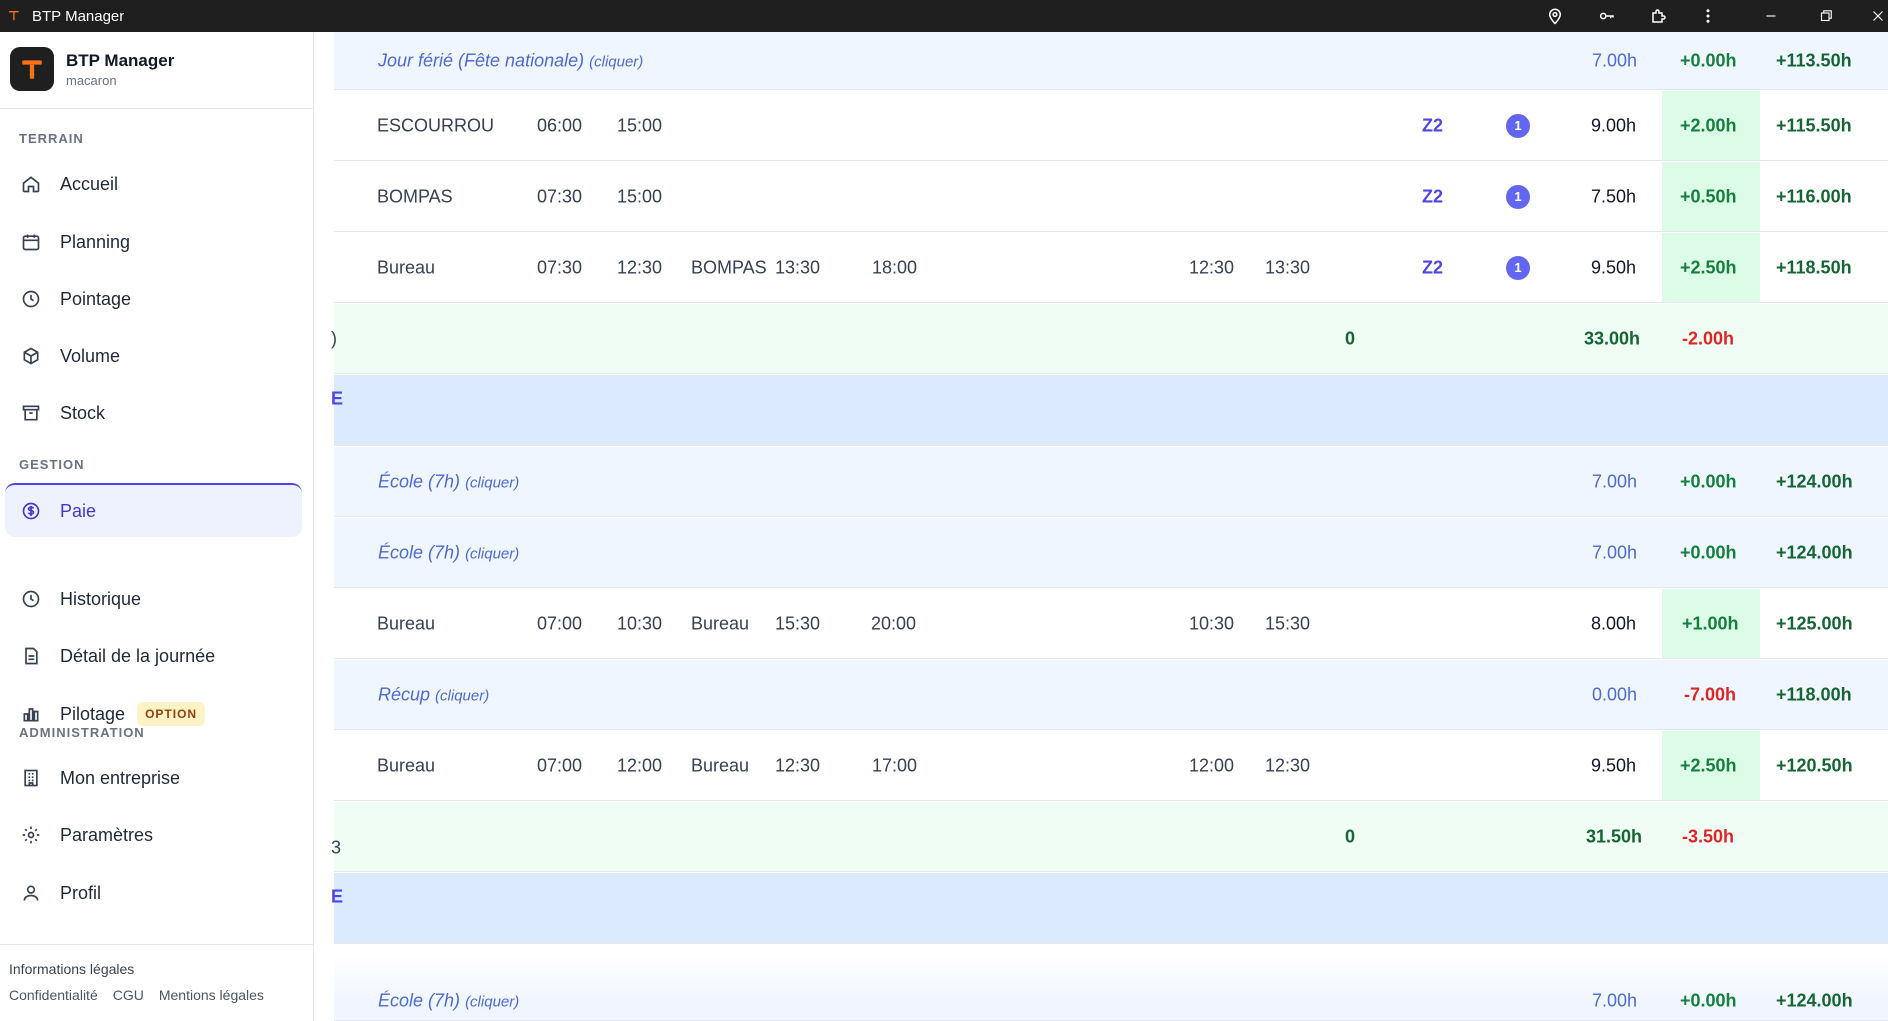 The width and height of the screenshot is (1888, 1021). What do you see at coordinates (120, 60) in the screenshot?
I see `brand-name: BTP Manager` at bounding box center [120, 60].